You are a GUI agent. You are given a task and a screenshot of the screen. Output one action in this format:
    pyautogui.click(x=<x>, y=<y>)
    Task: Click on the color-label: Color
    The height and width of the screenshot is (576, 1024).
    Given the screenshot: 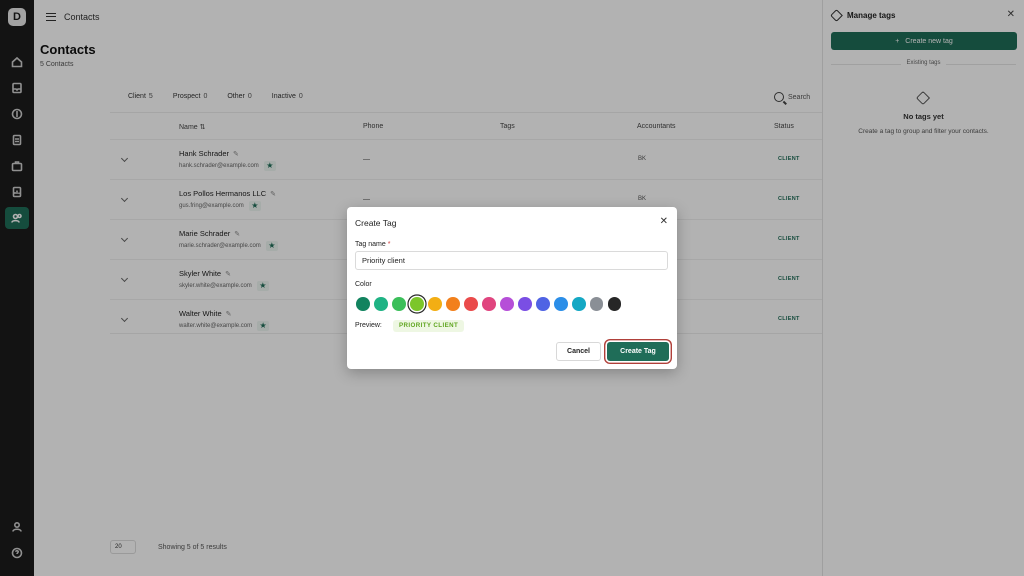 What is the action you would take?
    pyautogui.click(x=363, y=284)
    